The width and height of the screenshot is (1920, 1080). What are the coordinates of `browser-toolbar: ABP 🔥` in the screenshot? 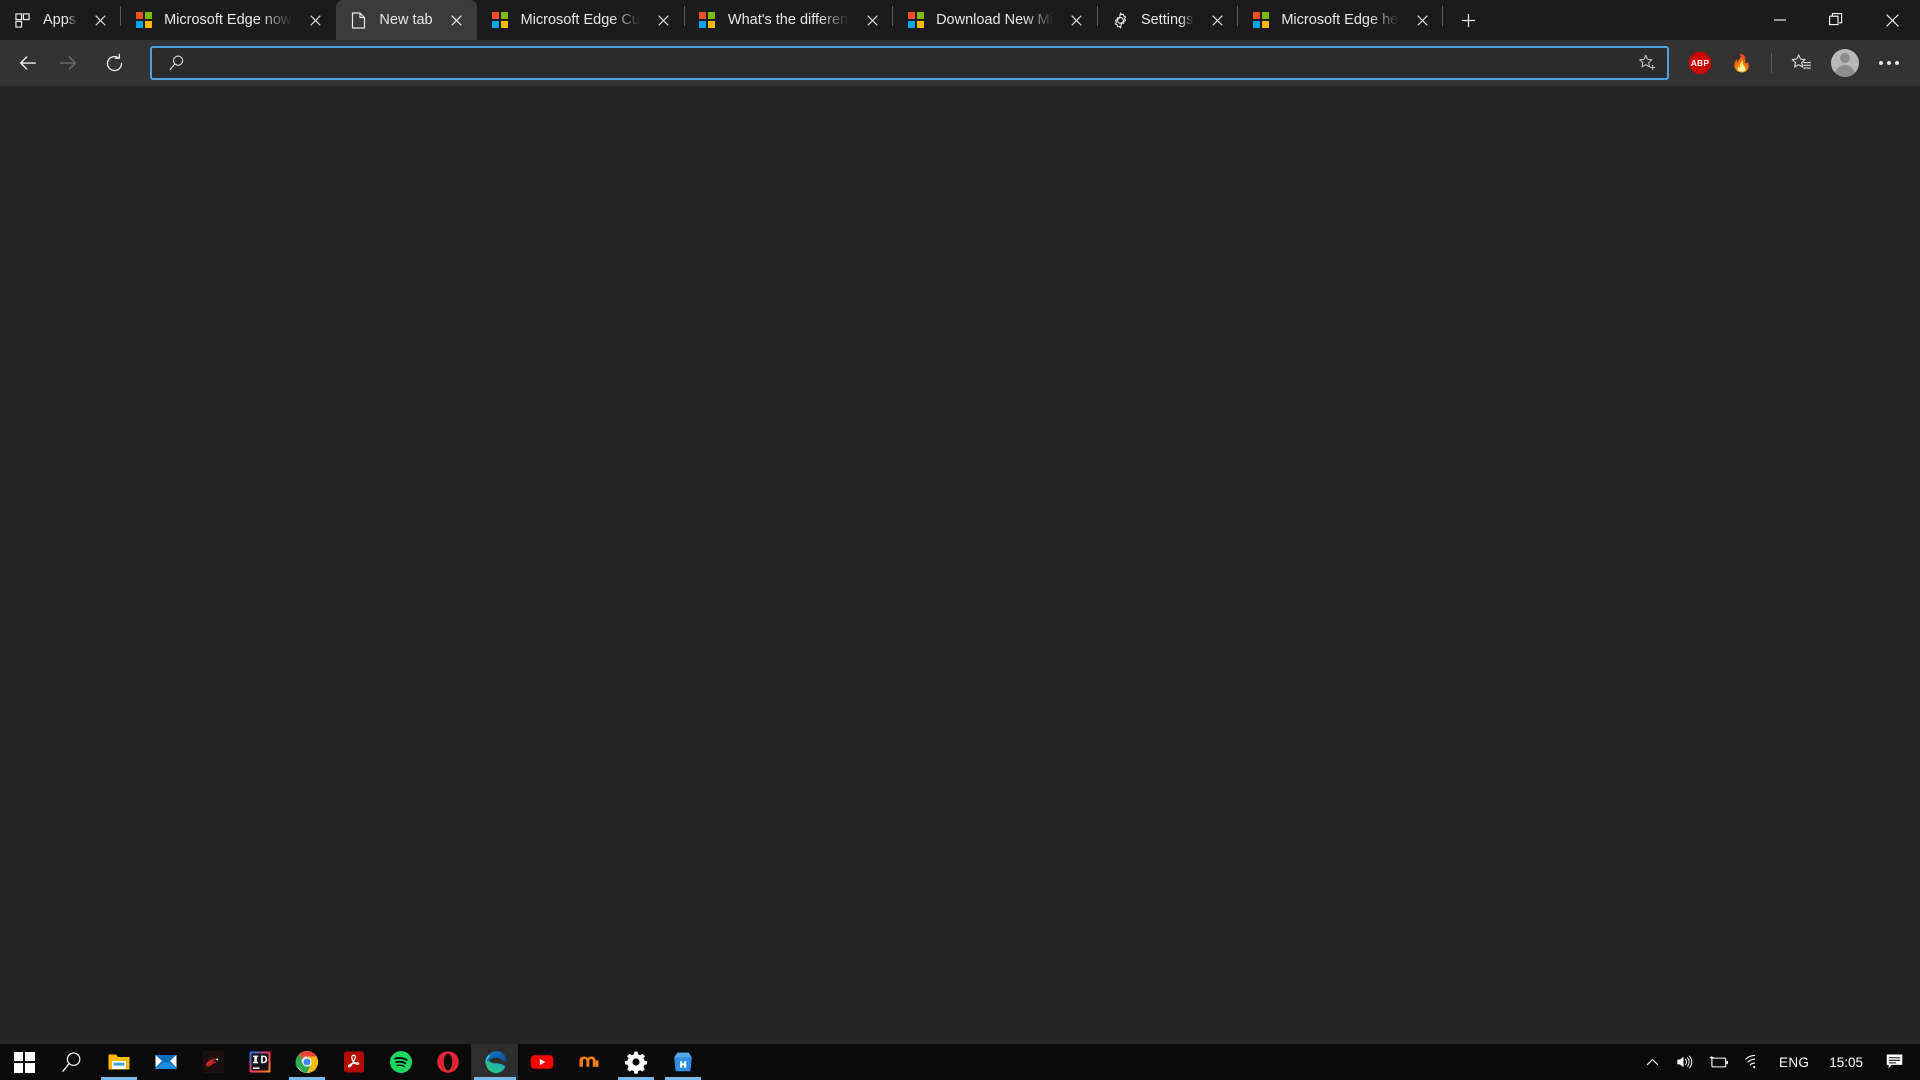 It's located at (960, 63).